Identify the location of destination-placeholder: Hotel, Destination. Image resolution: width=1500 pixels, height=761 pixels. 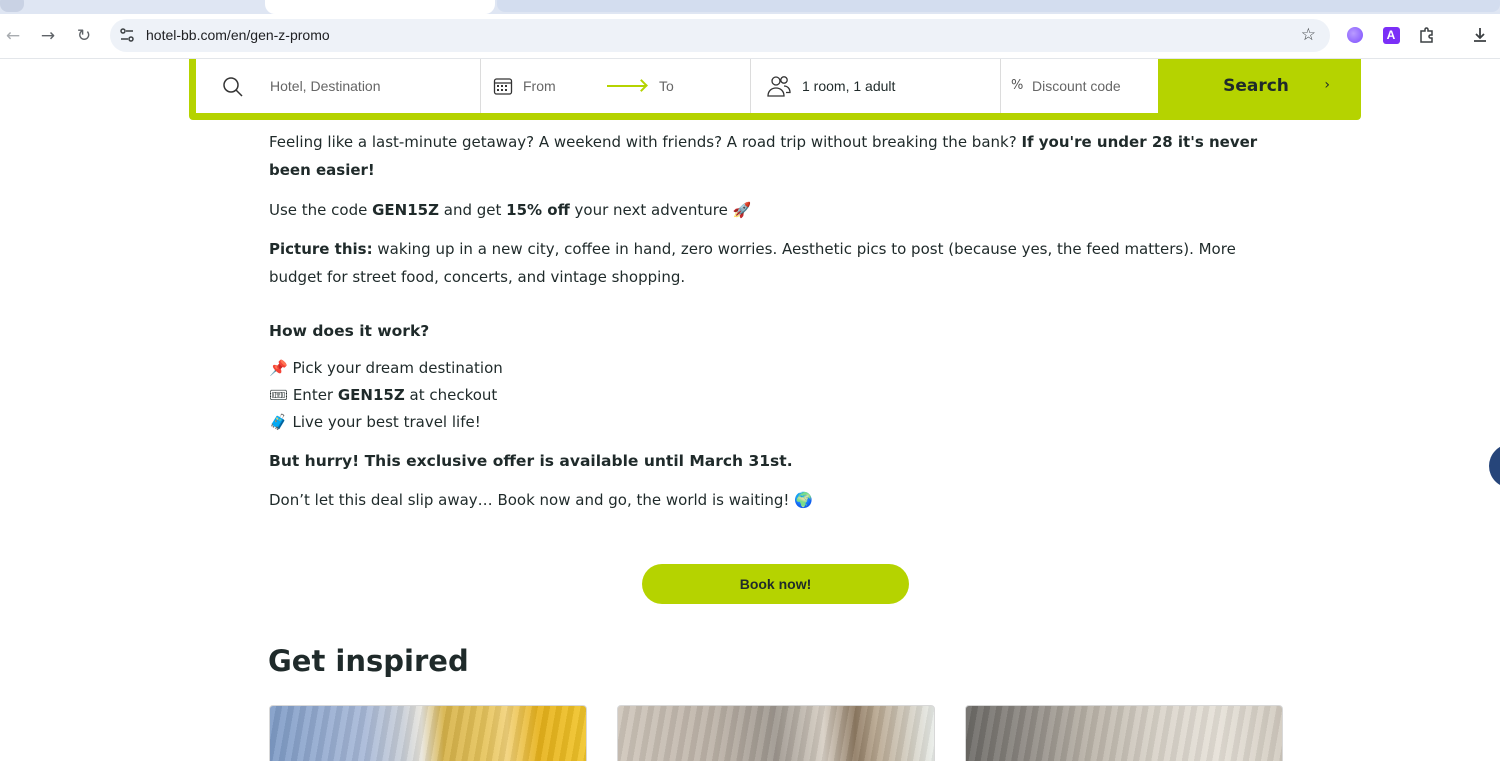
(325, 86).